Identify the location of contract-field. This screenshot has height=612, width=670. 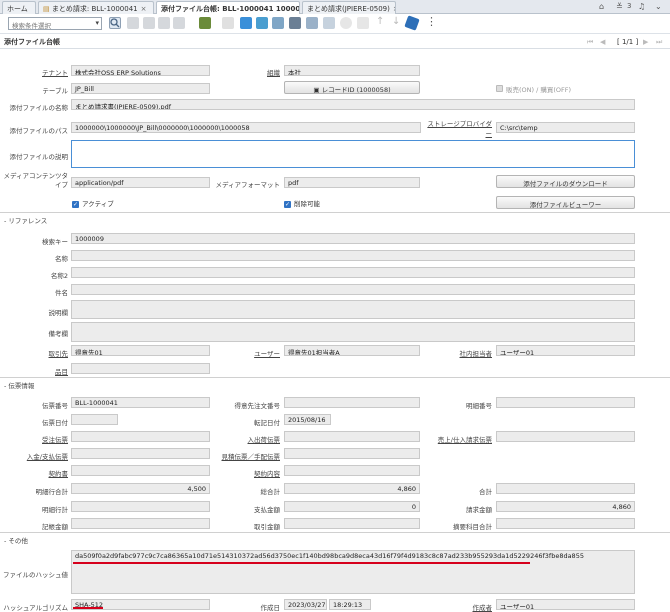
(140, 470).